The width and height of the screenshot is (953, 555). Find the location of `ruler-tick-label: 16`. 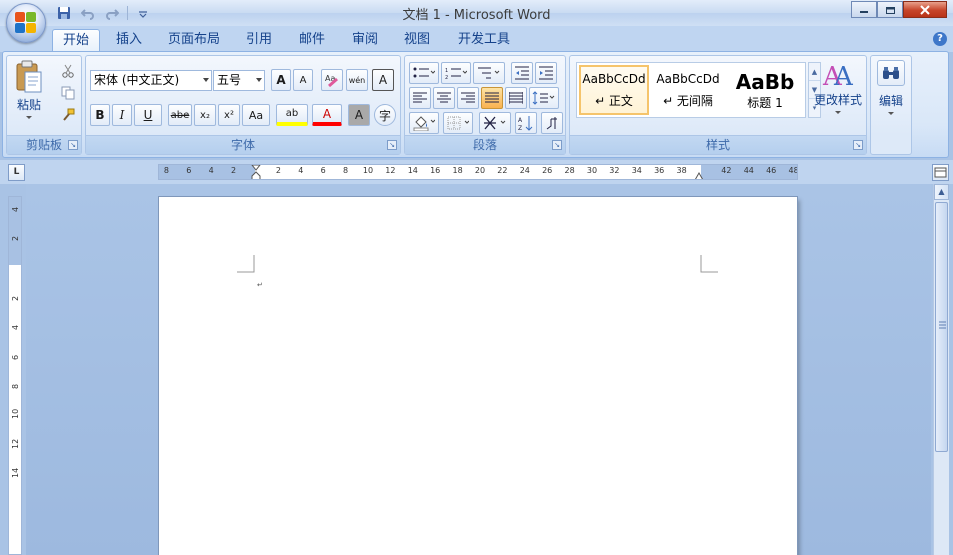

ruler-tick-label: 16 is located at coordinates (435, 170).